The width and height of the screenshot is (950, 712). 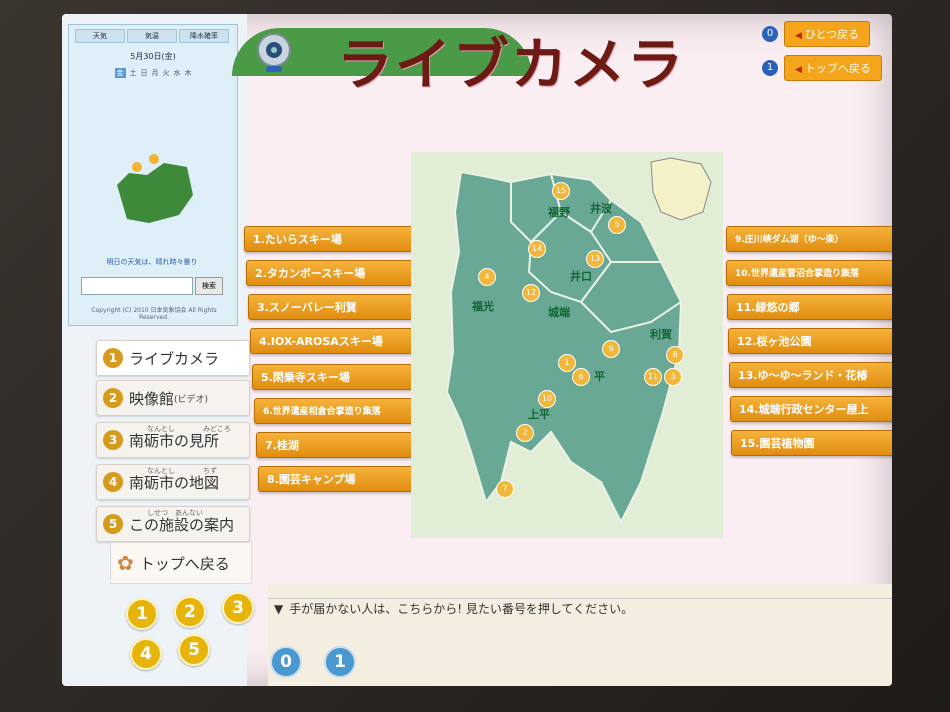 What do you see at coordinates (809, 239) in the screenshot?
I see `camera-button-9: 9.庄川峡ダム湖（ゆ～楽）` at bounding box center [809, 239].